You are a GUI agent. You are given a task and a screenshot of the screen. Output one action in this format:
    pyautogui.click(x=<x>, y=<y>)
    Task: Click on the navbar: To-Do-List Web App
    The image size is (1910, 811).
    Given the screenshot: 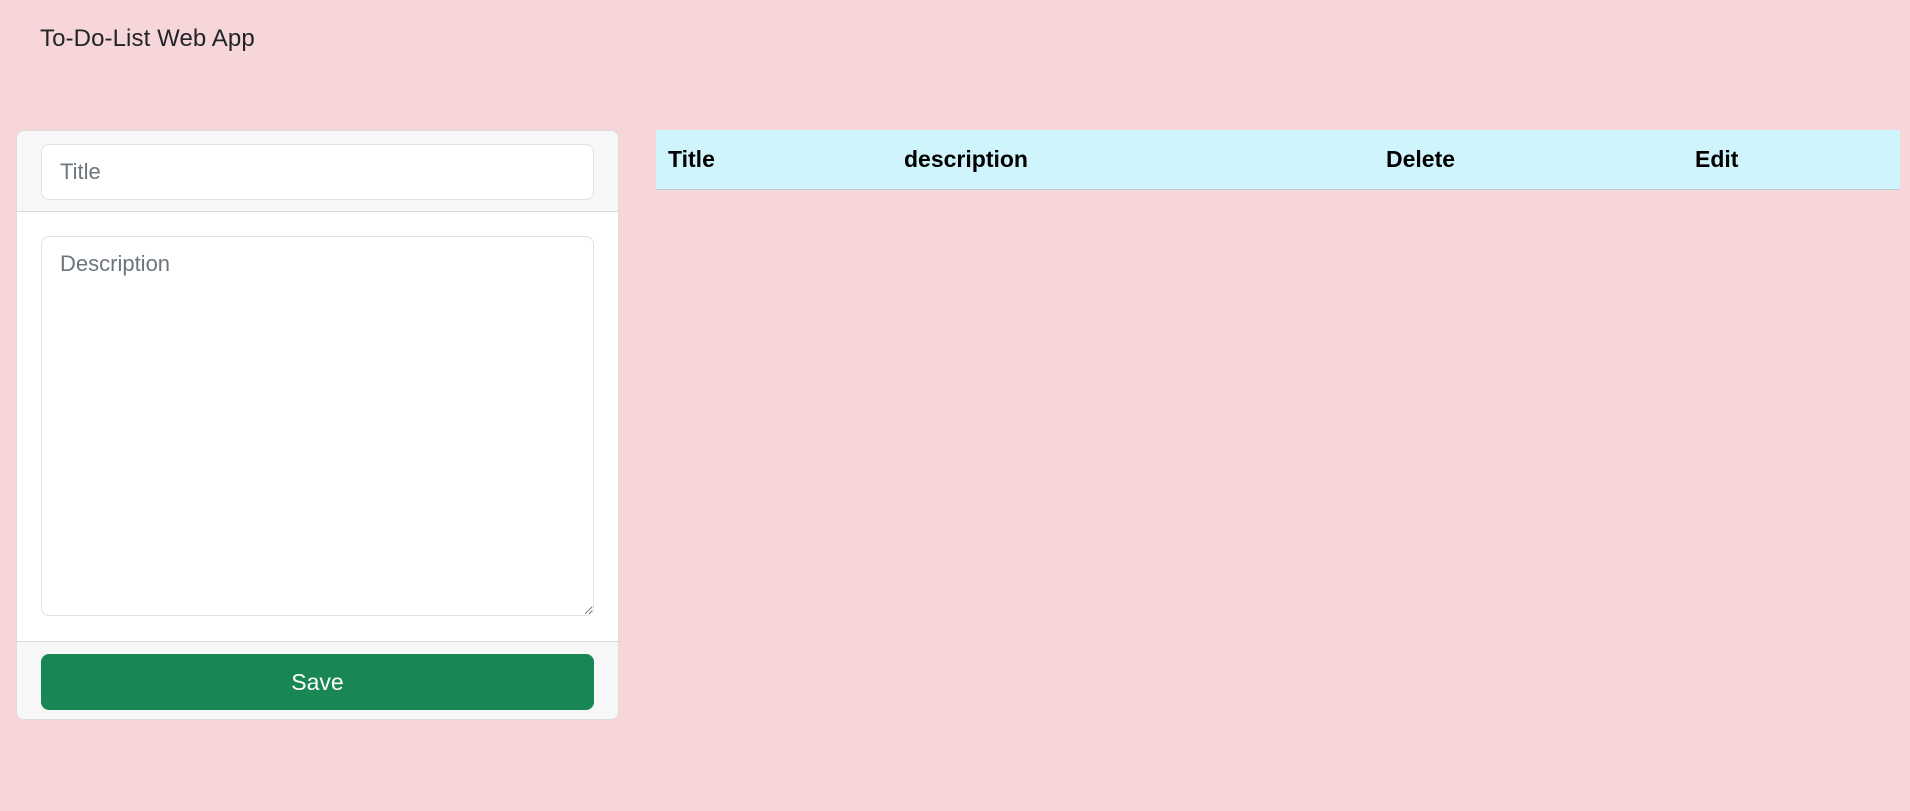 What is the action you would take?
    pyautogui.click(x=147, y=39)
    